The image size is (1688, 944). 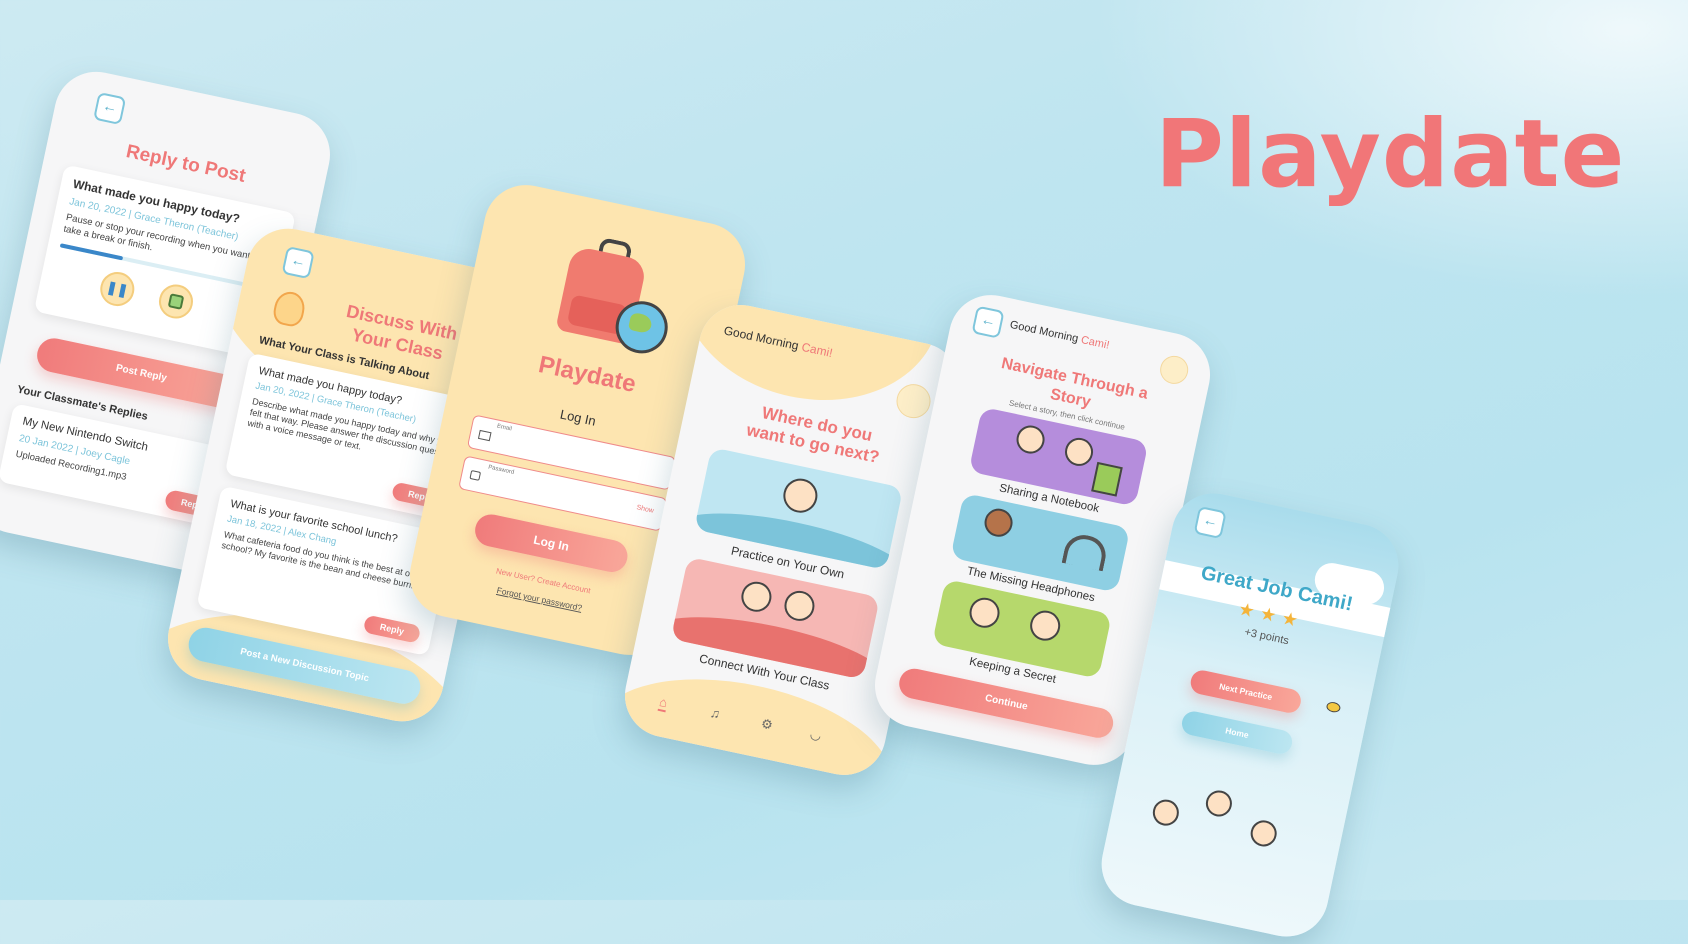 What do you see at coordinates (1044, 332) in the screenshot?
I see `greeting-text: Good Morning` at bounding box center [1044, 332].